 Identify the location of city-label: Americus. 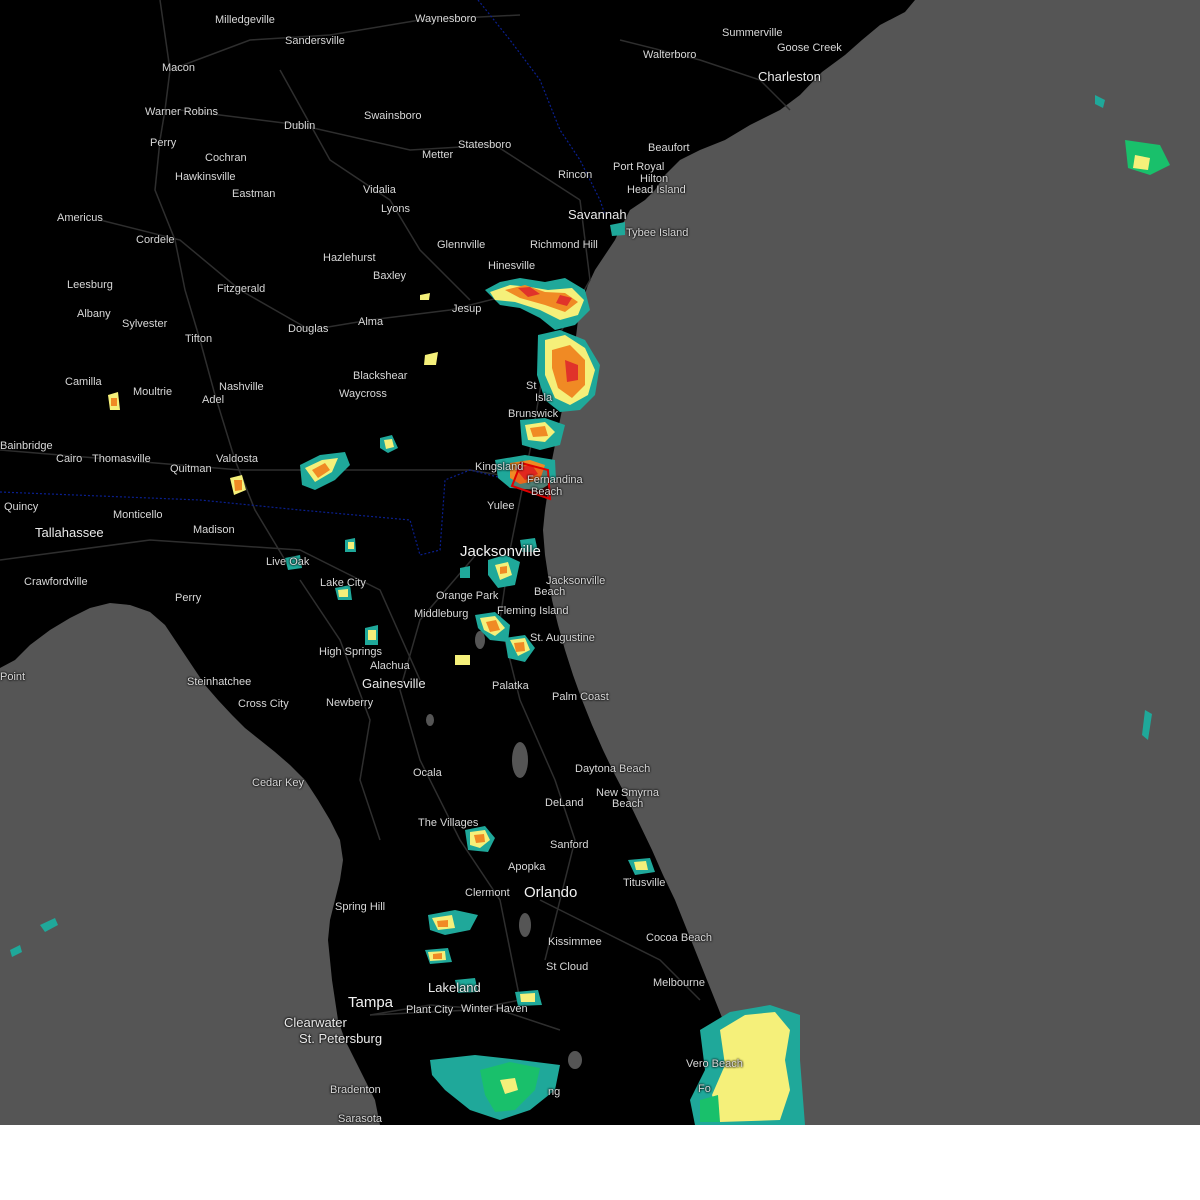
(80, 218).